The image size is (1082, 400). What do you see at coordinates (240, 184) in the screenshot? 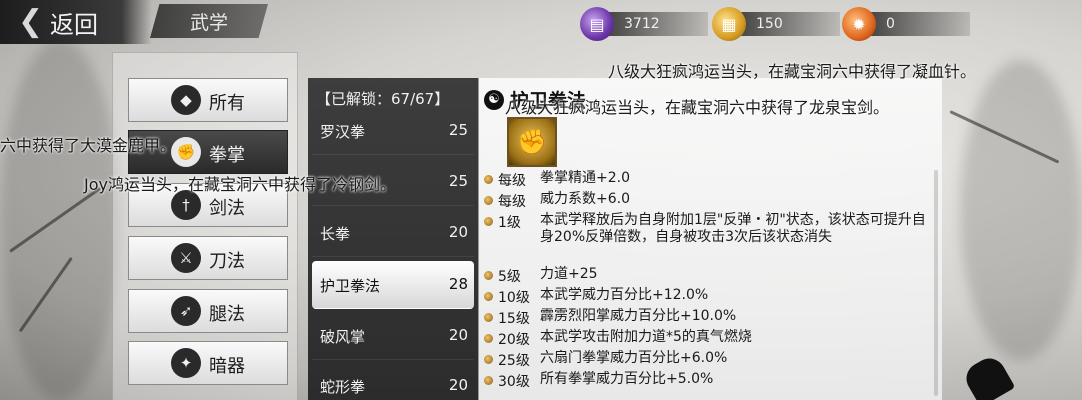
I see `broadcast-message: Joy鸿运当头，在藏宝洞六中获得了冷钢剑。` at bounding box center [240, 184].